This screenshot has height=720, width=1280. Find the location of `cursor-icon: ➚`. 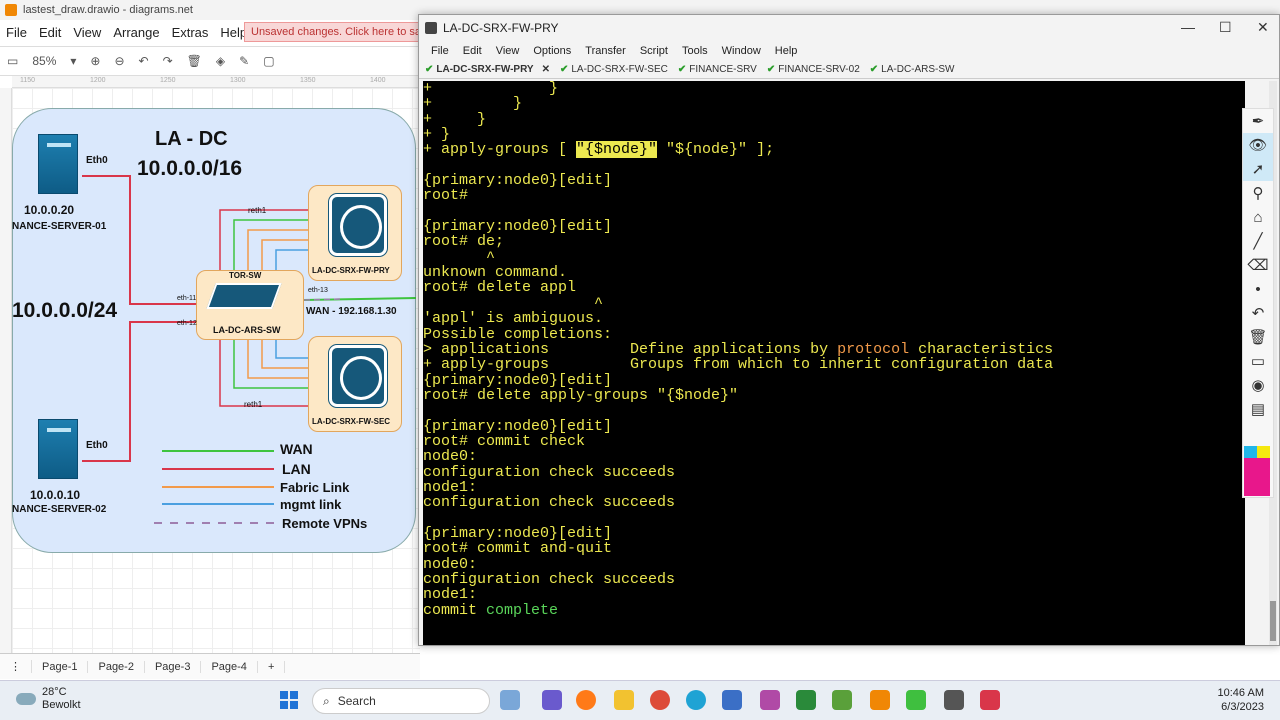

cursor-icon: ➚ is located at coordinates (1258, 169).